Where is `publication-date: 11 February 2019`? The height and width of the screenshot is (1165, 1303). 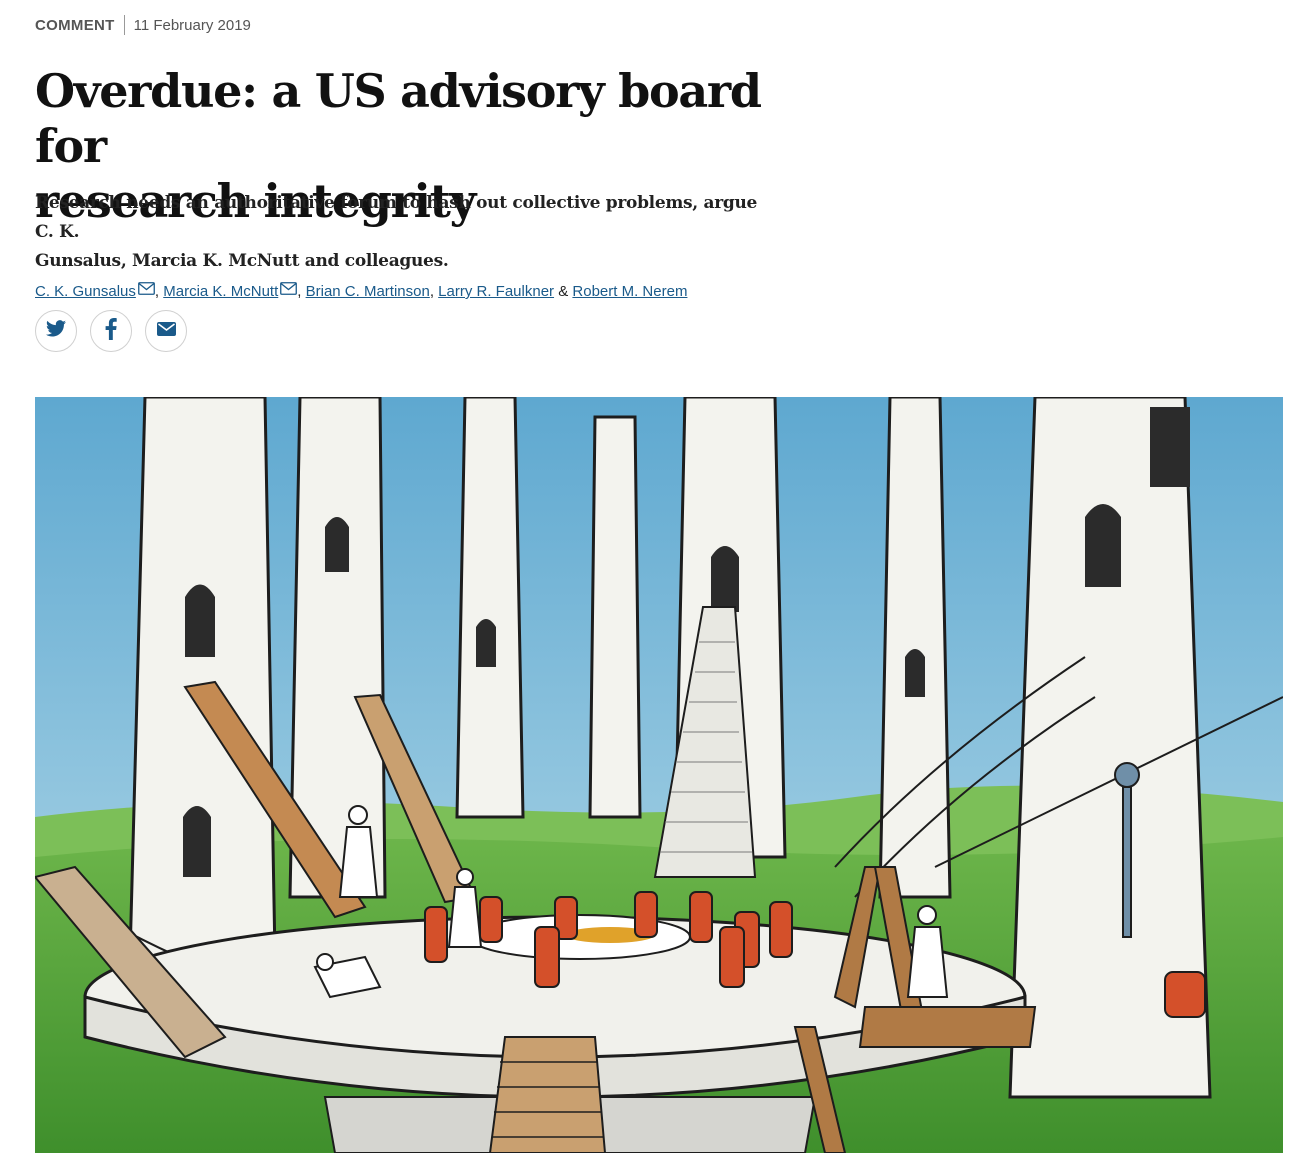 publication-date: 11 February 2019 is located at coordinates (192, 25).